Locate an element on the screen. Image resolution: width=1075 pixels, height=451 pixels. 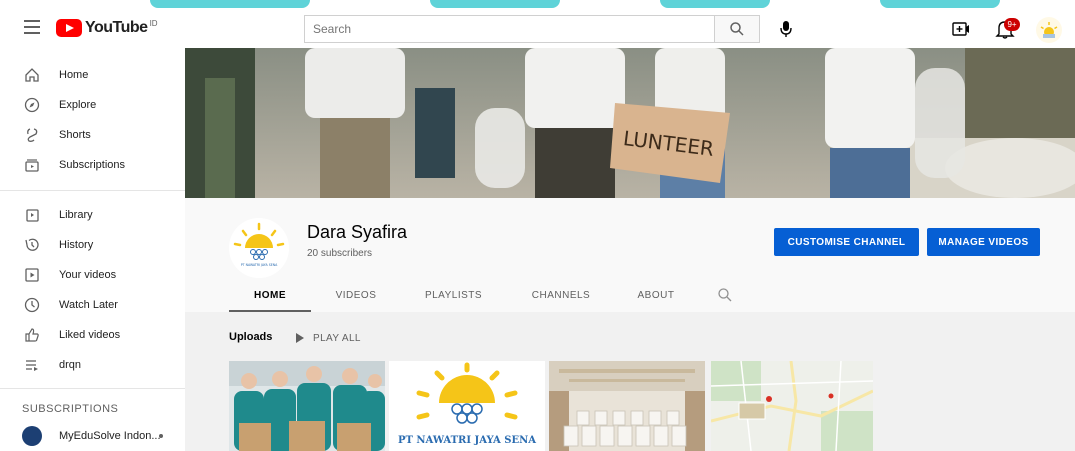
company-logo-thumbnail-image: PT NAWATRI JAYA SENA is located at coordinates (467, 406).